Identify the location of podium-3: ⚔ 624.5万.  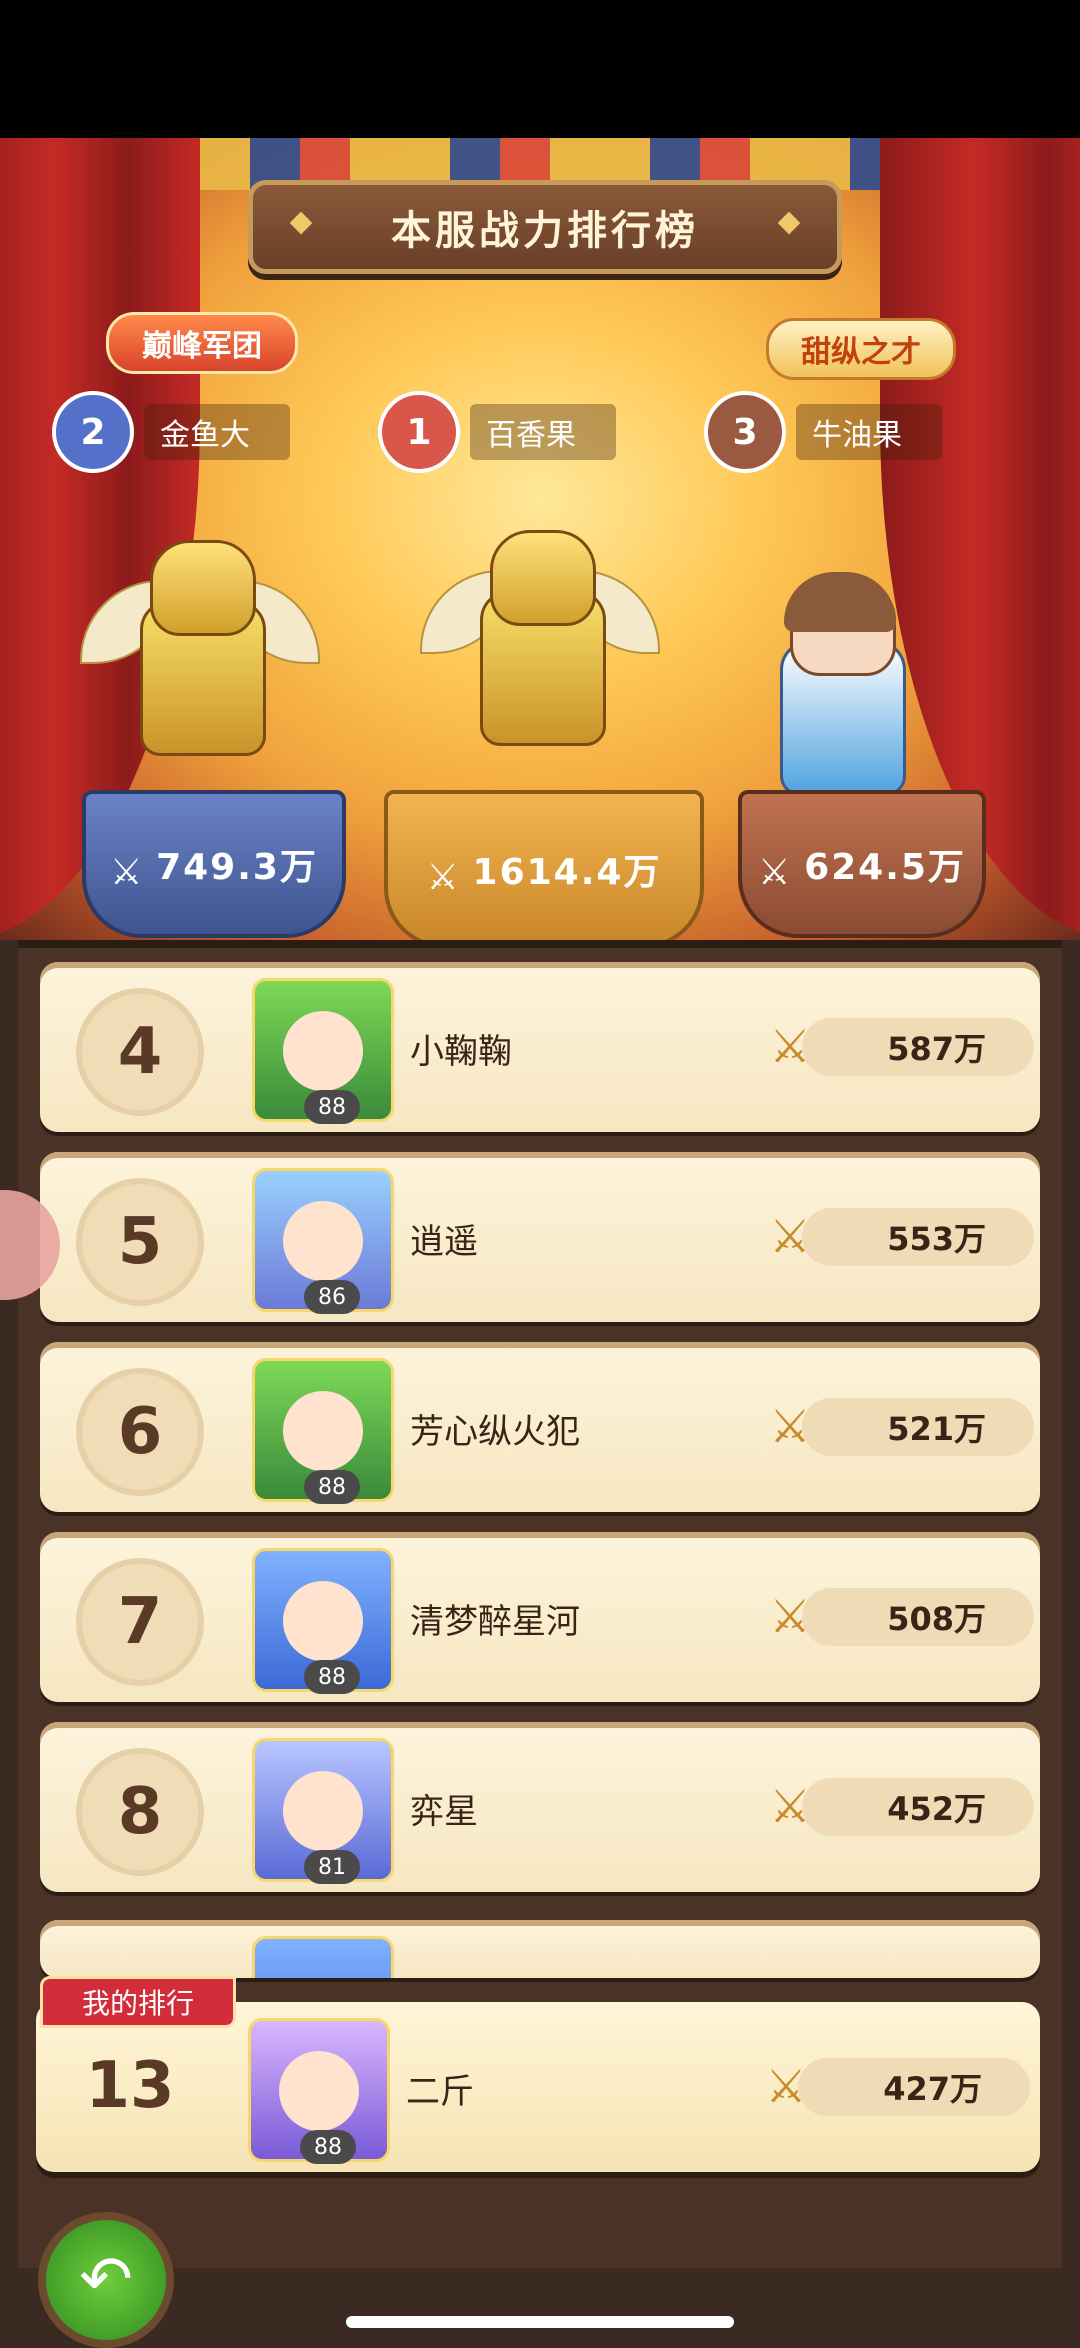
(862, 864).